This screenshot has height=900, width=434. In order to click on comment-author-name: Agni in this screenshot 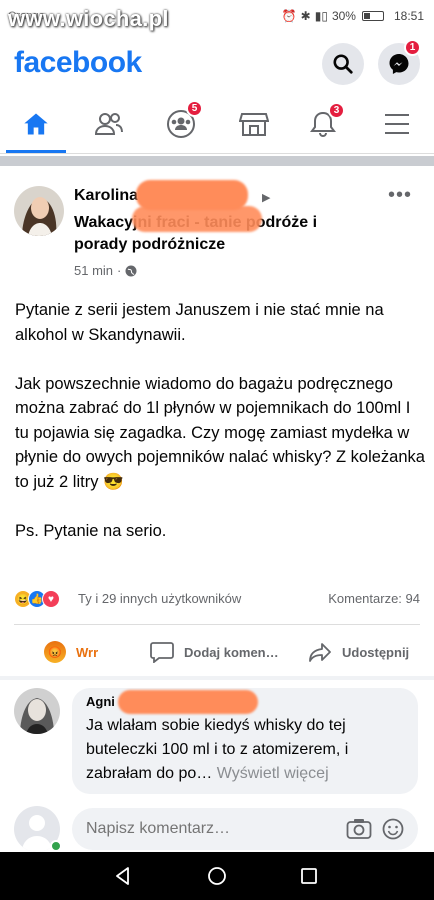, I will do `click(100, 701)`.